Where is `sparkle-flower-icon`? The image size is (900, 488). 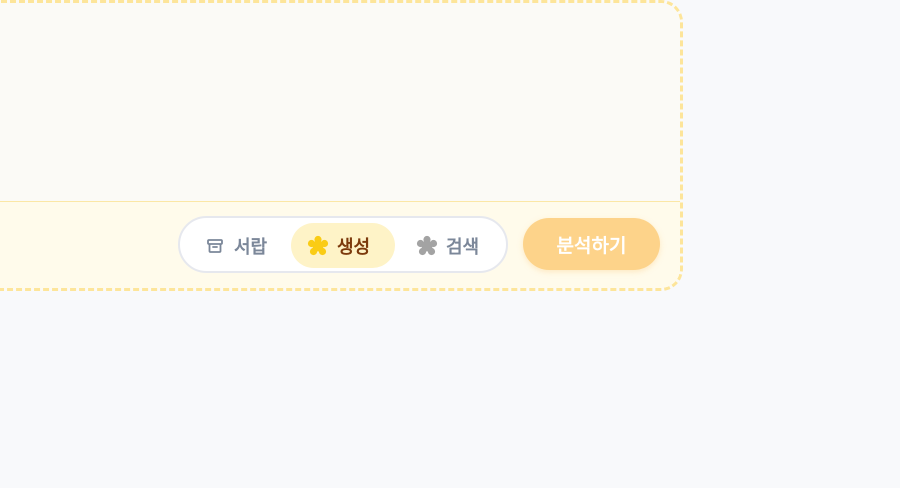
sparkle-flower-icon is located at coordinates (318, 246).